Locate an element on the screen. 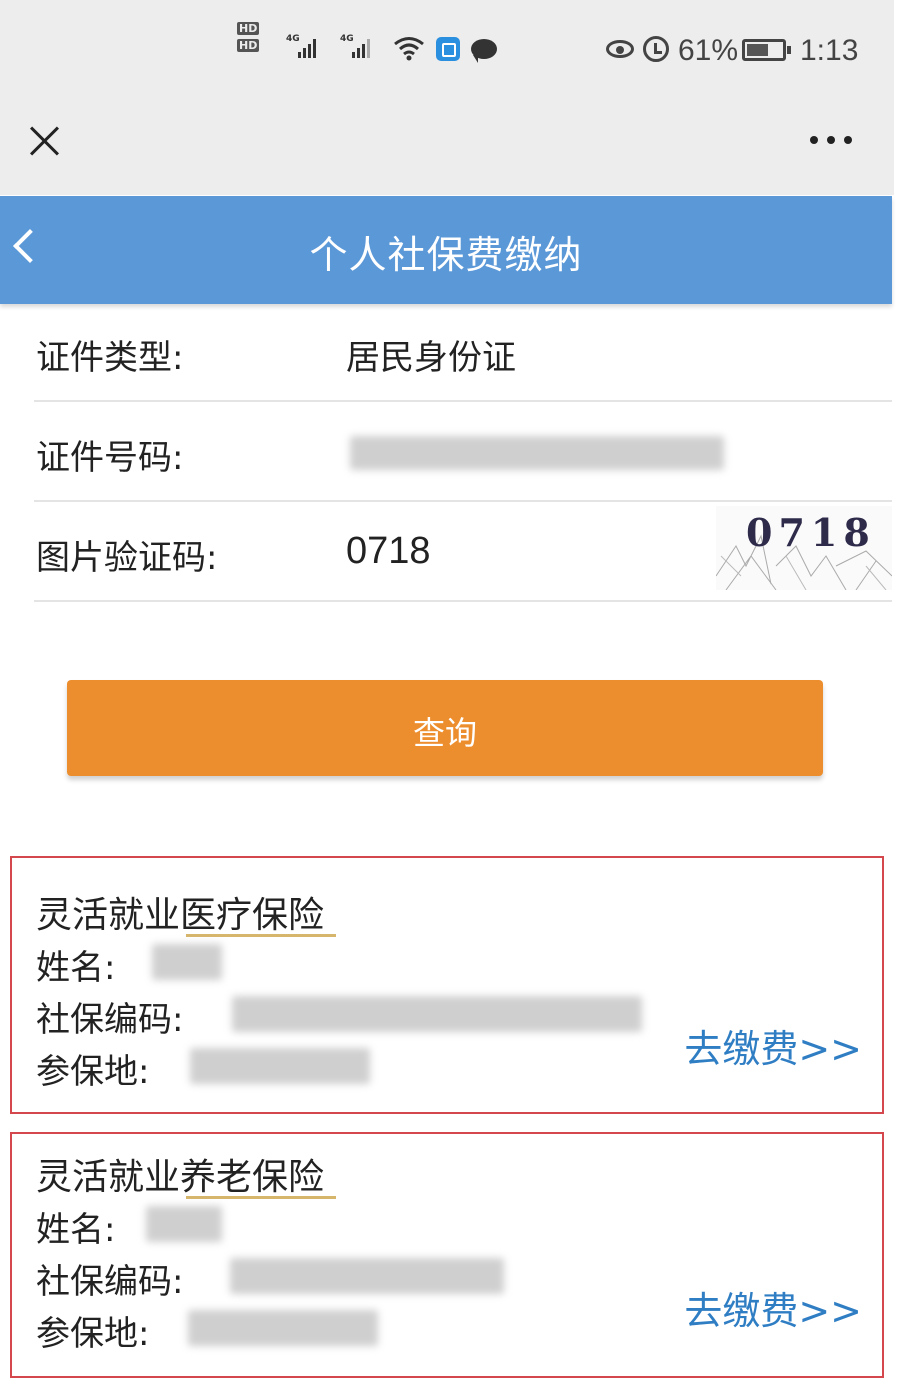 This screenshot has width=904, height=1384. wifi-icon is located at coordinates (409, 49).